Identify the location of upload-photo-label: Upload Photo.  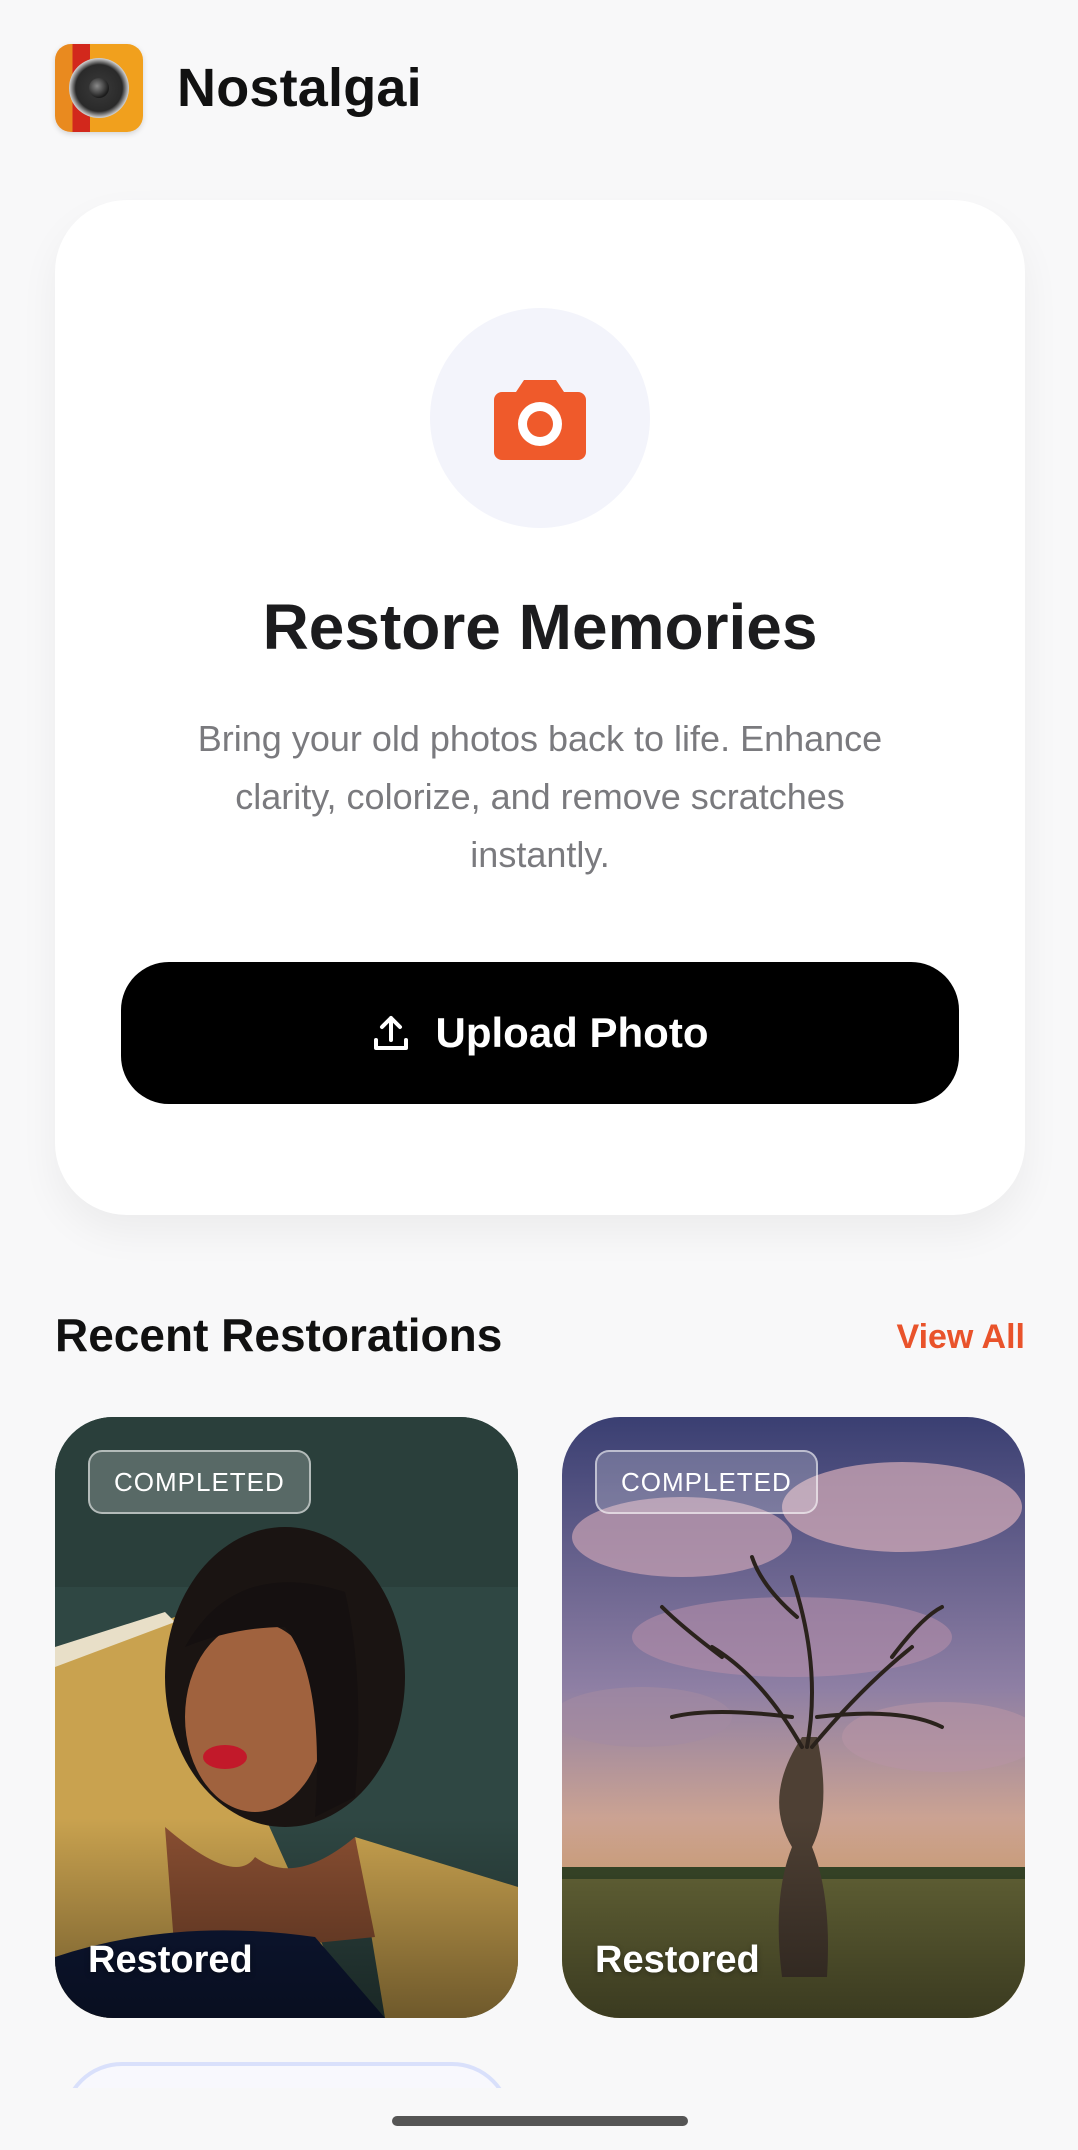
(572, 1032).